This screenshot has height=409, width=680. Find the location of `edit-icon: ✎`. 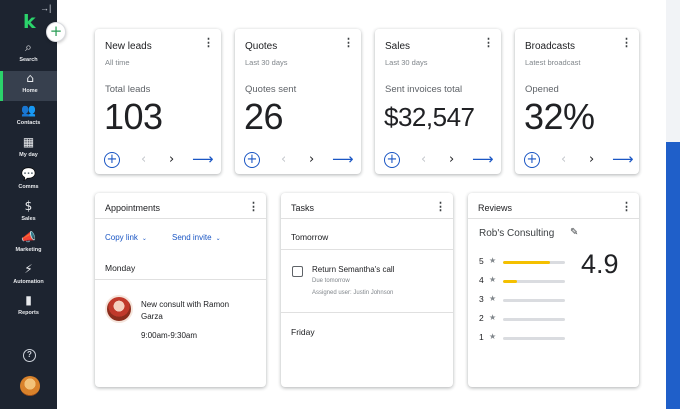

edit-icon: ✎ is located at coordinates (574, 232).